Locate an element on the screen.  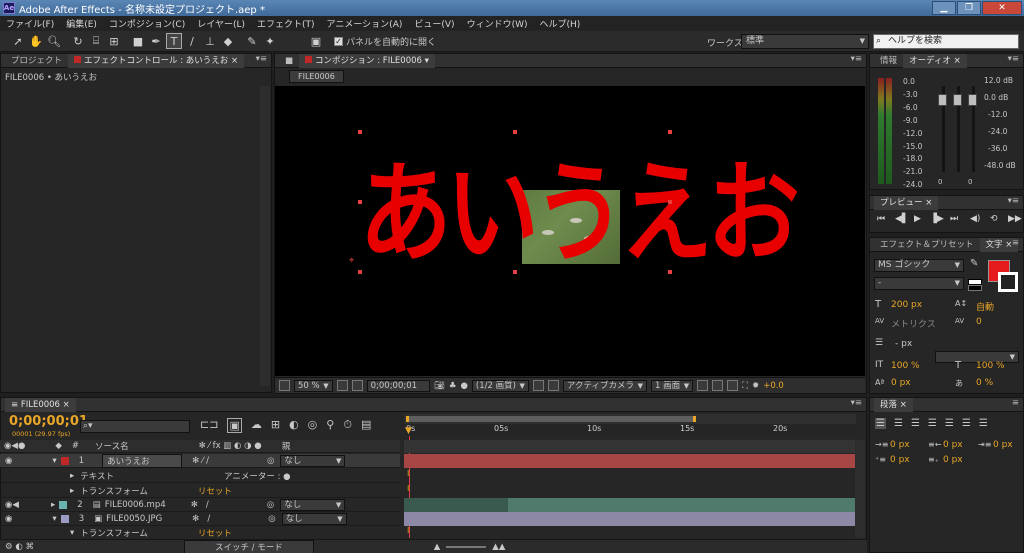
align-right-icon: ☰ is located at coordinates (915, 423).